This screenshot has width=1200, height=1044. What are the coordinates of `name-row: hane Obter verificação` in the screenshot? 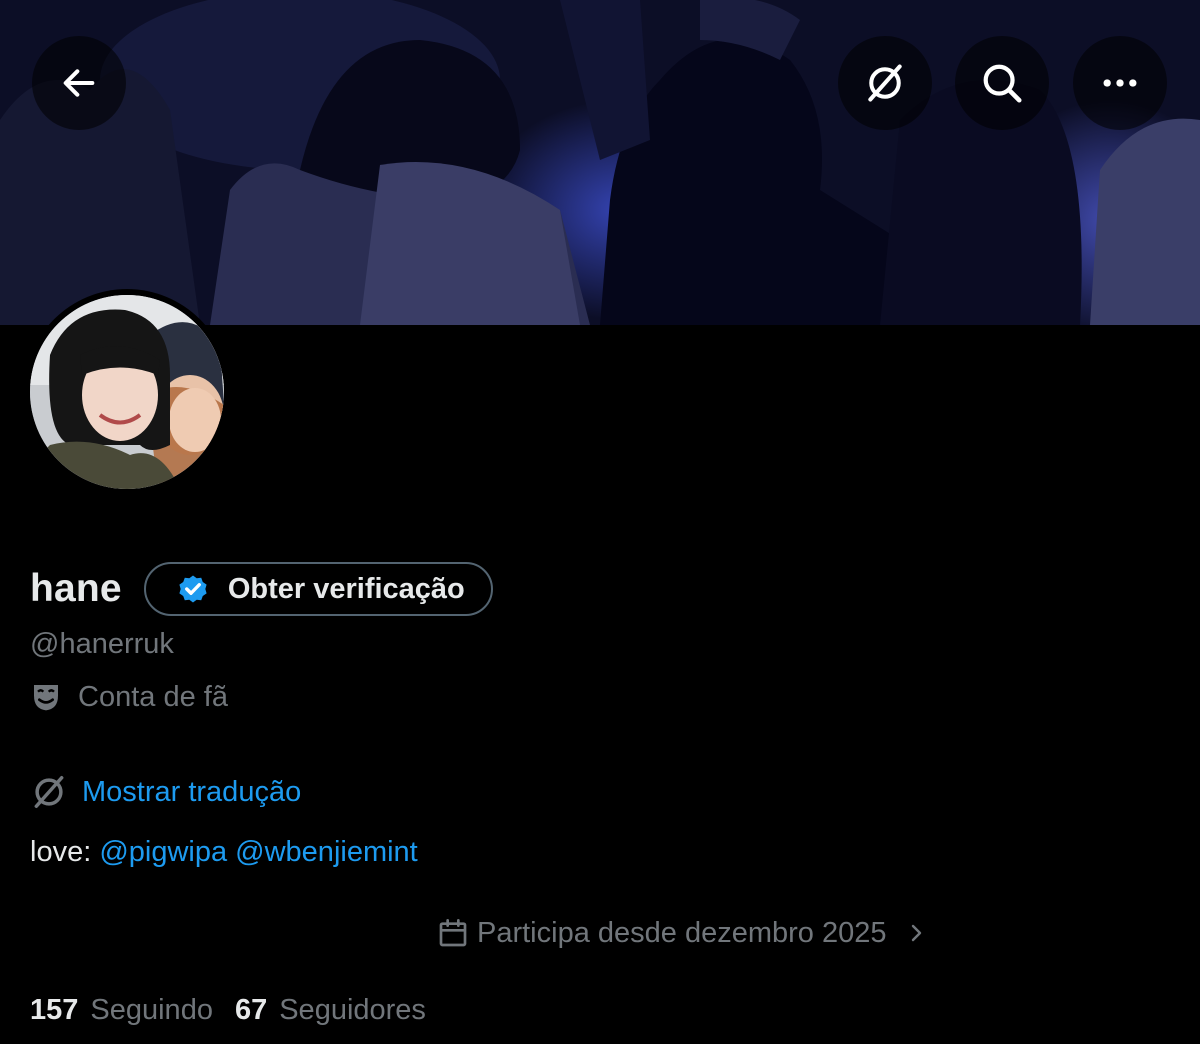 It's located at (261, 589).